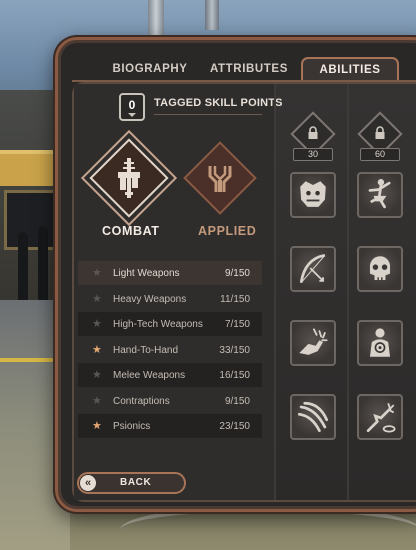 The image size is (416, 550). What do you see at coordinates (237, 324) in the screenshot?
I see `skill-value: 7/150` at bounding box center [237, 324].